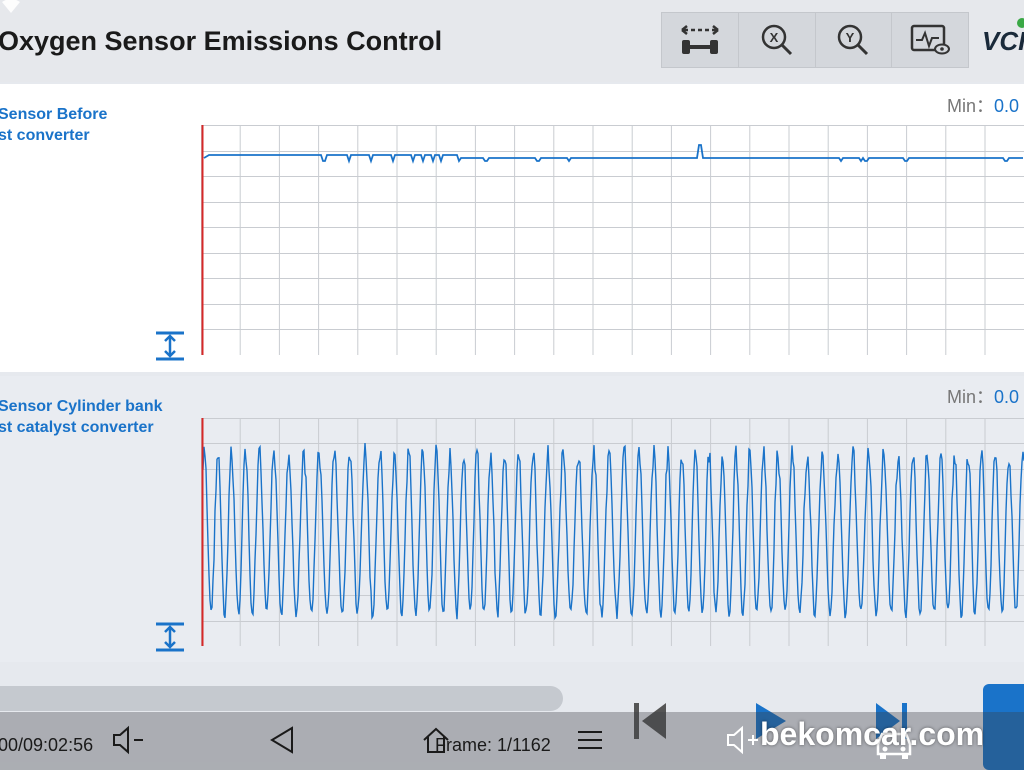 This screenshot has height=770, width=1024. Describe the element at coordinates (94, 125) in the screenshot. I see `panel-1-title: Sensor Before st converter` at that location.